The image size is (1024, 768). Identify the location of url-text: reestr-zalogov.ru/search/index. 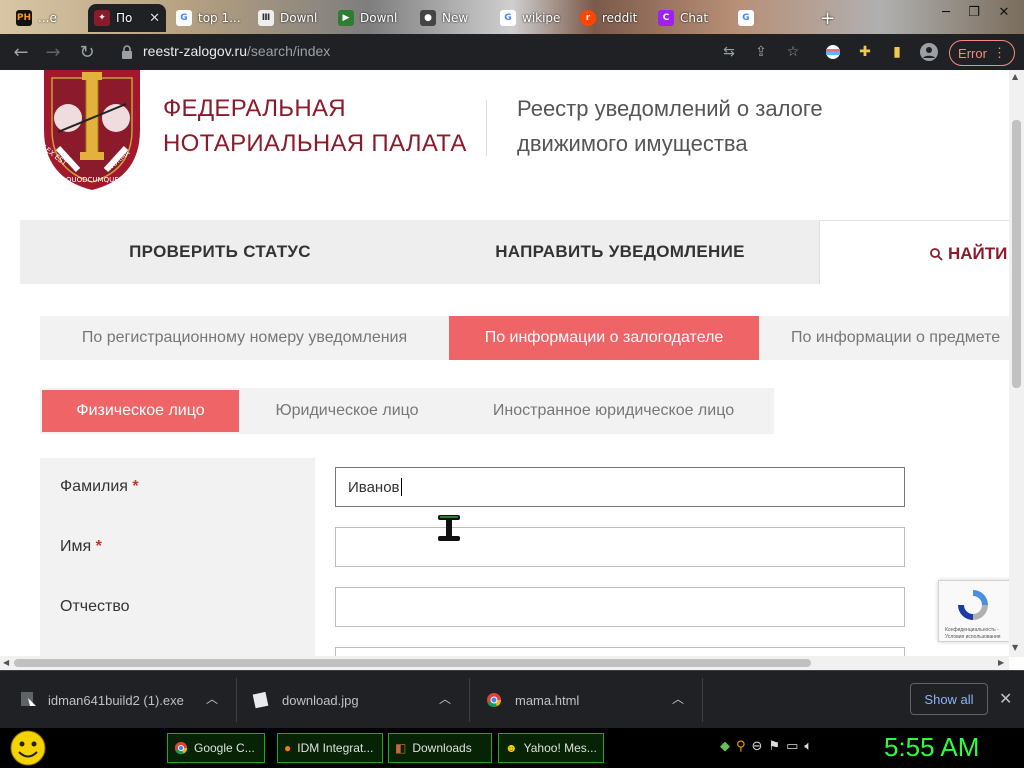
(236, 51).